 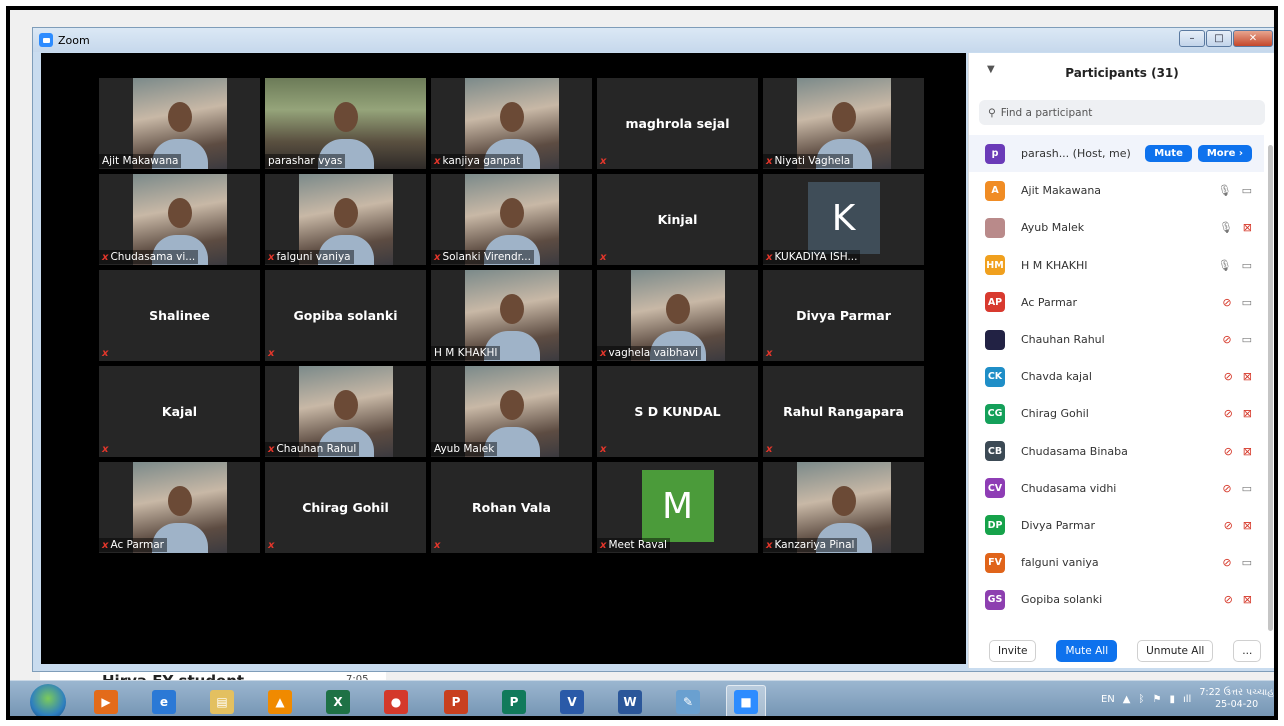 I want to click on microphone-muted-icon: ⊘, so click(x=1228, y=525).